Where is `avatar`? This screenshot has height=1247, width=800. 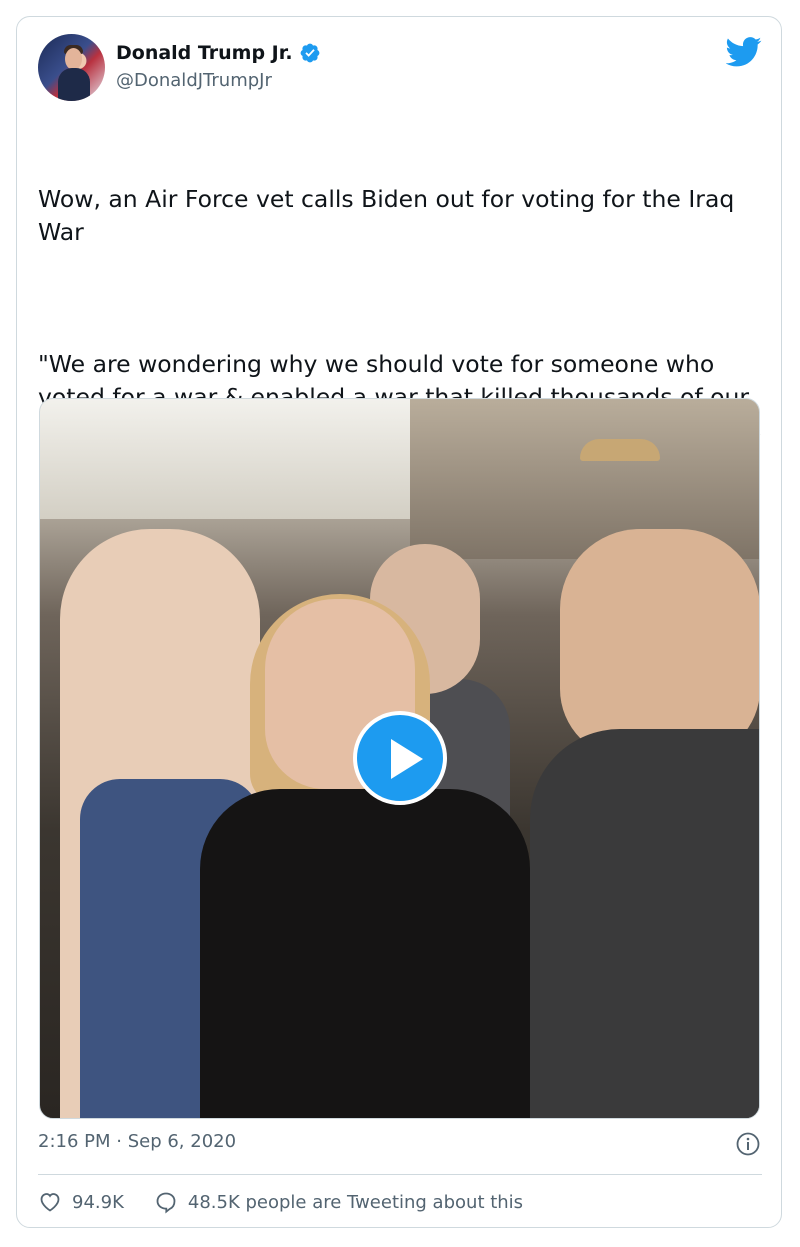 avatar is located at coordinates (71, 67).